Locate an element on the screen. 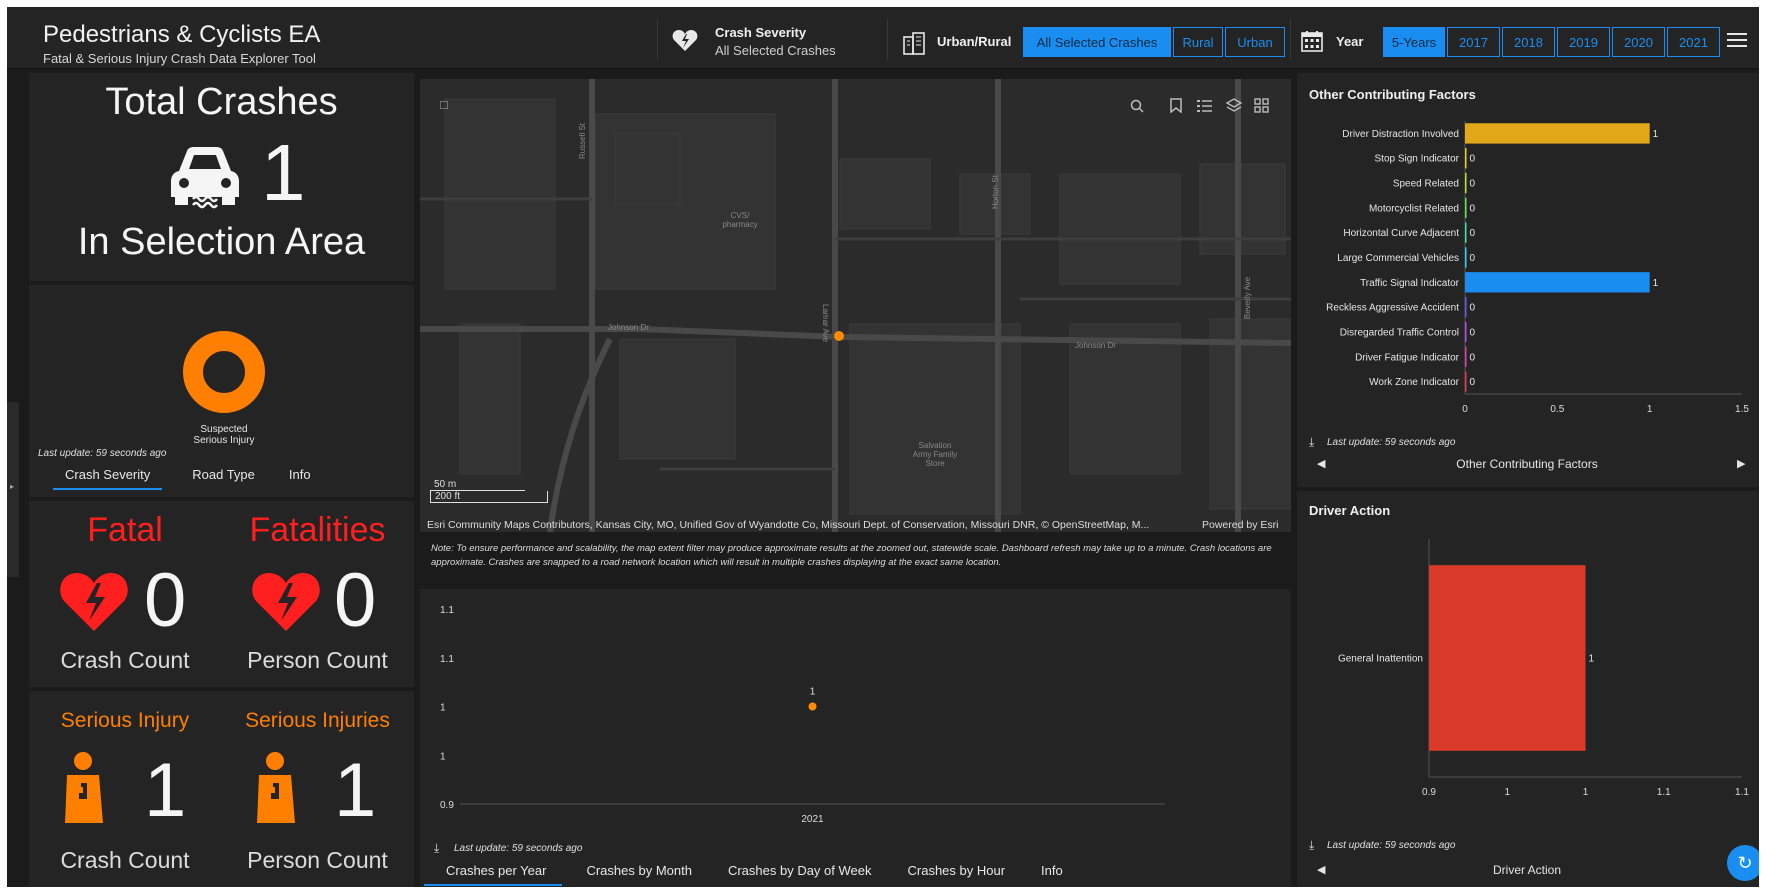  x-tick-label: 0 is located at coordinates (1465, 409).